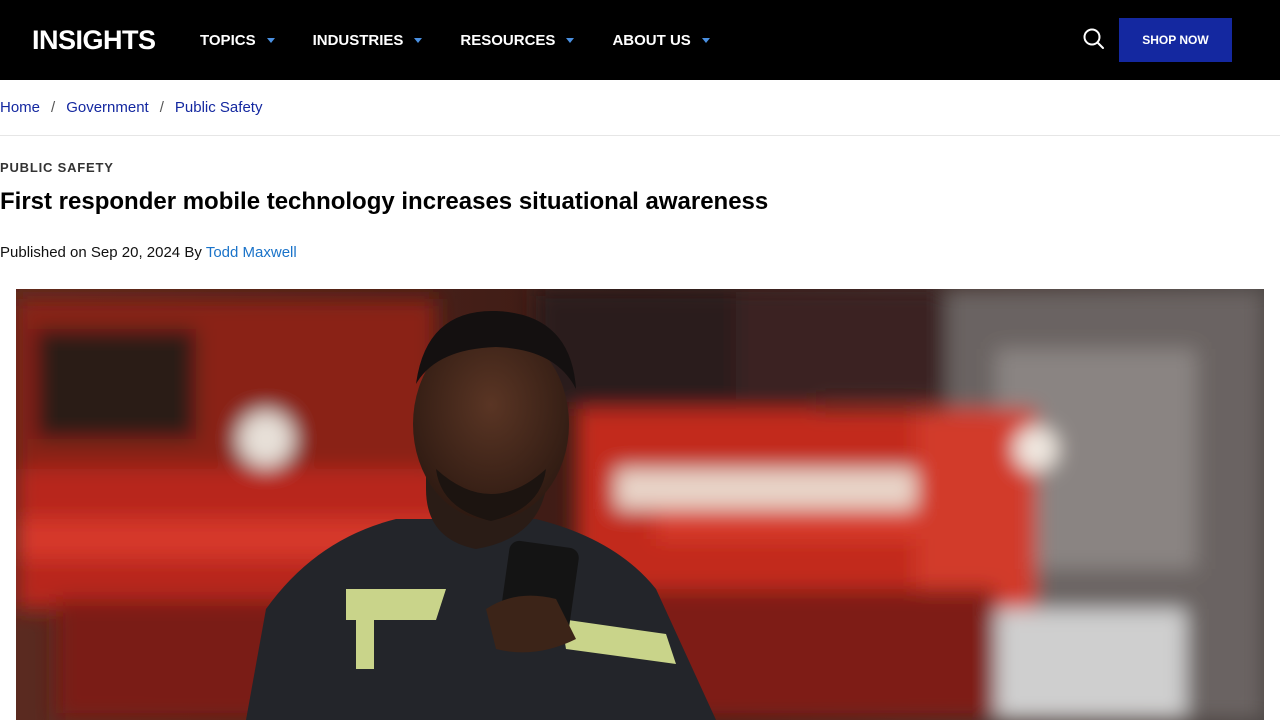 The height and width of the screenshot is (720, 1280). I want to click on author-link: Todd Maxwell, so click(251, 252).